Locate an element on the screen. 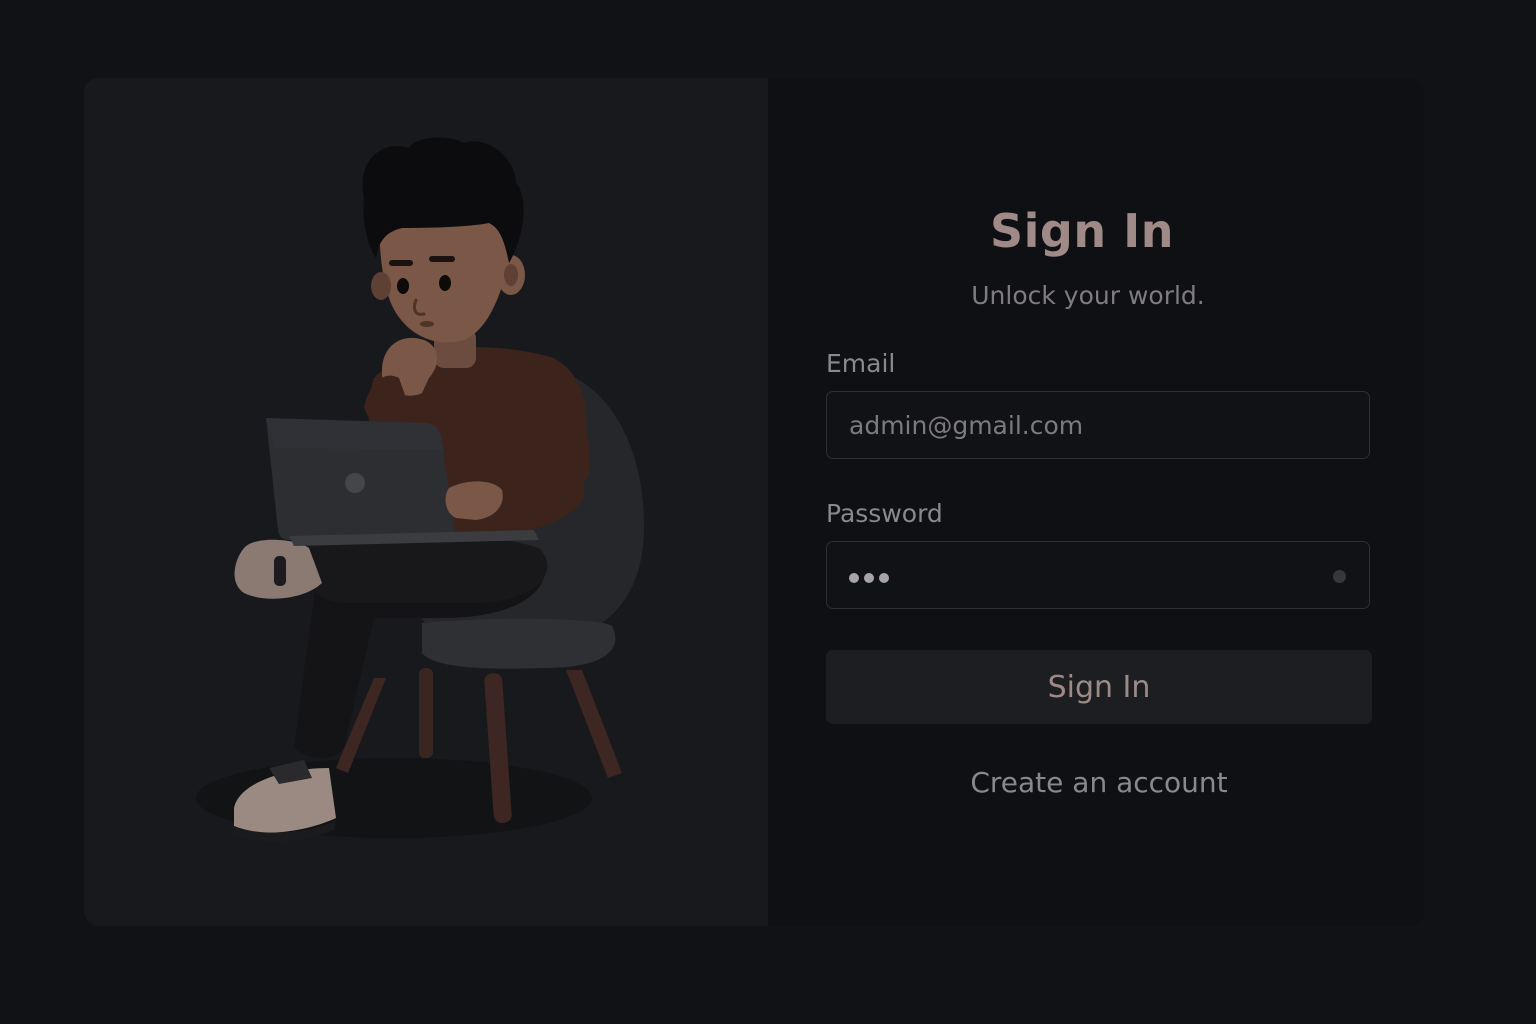 Image resolution: width=1536 pixels, height=1024 pixels. email-label: Email is located at coordinates (861, 363).